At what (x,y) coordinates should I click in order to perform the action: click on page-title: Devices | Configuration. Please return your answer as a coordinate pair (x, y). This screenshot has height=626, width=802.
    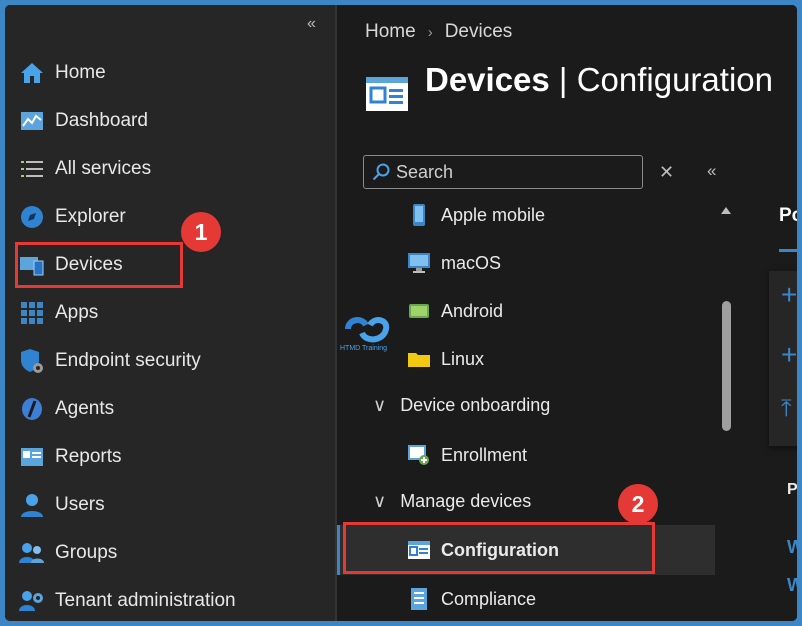
    Looking at the image, I should click on (599, 80).